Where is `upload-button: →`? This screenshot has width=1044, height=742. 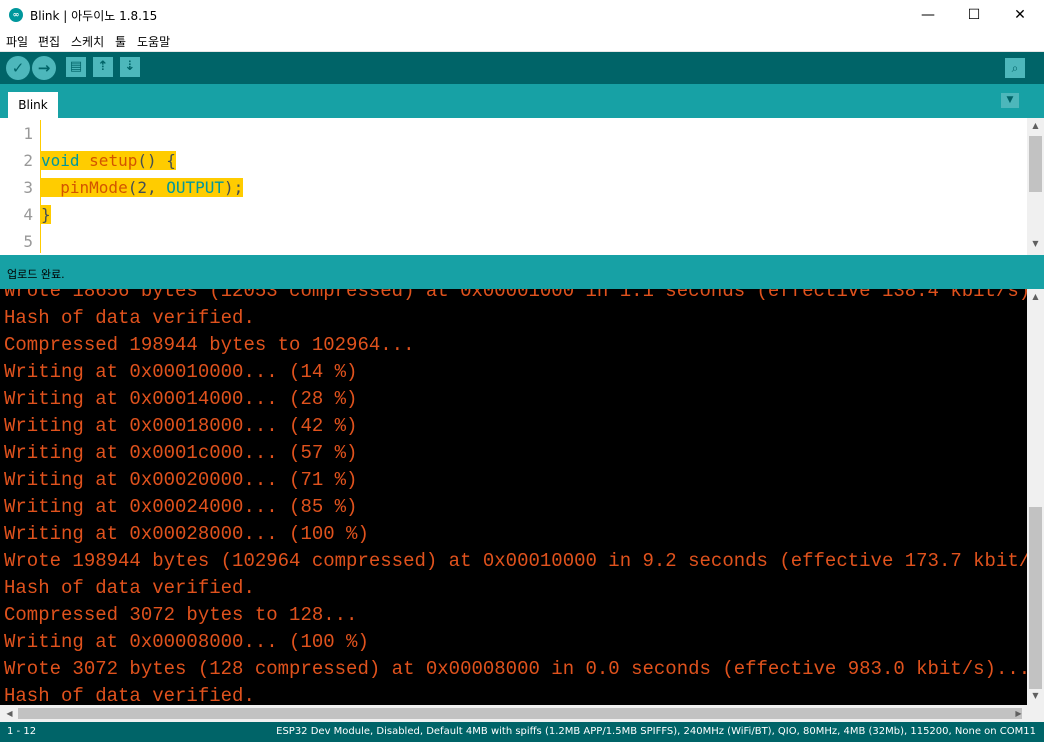 upload-button: → is located at coordinates (44, 68).